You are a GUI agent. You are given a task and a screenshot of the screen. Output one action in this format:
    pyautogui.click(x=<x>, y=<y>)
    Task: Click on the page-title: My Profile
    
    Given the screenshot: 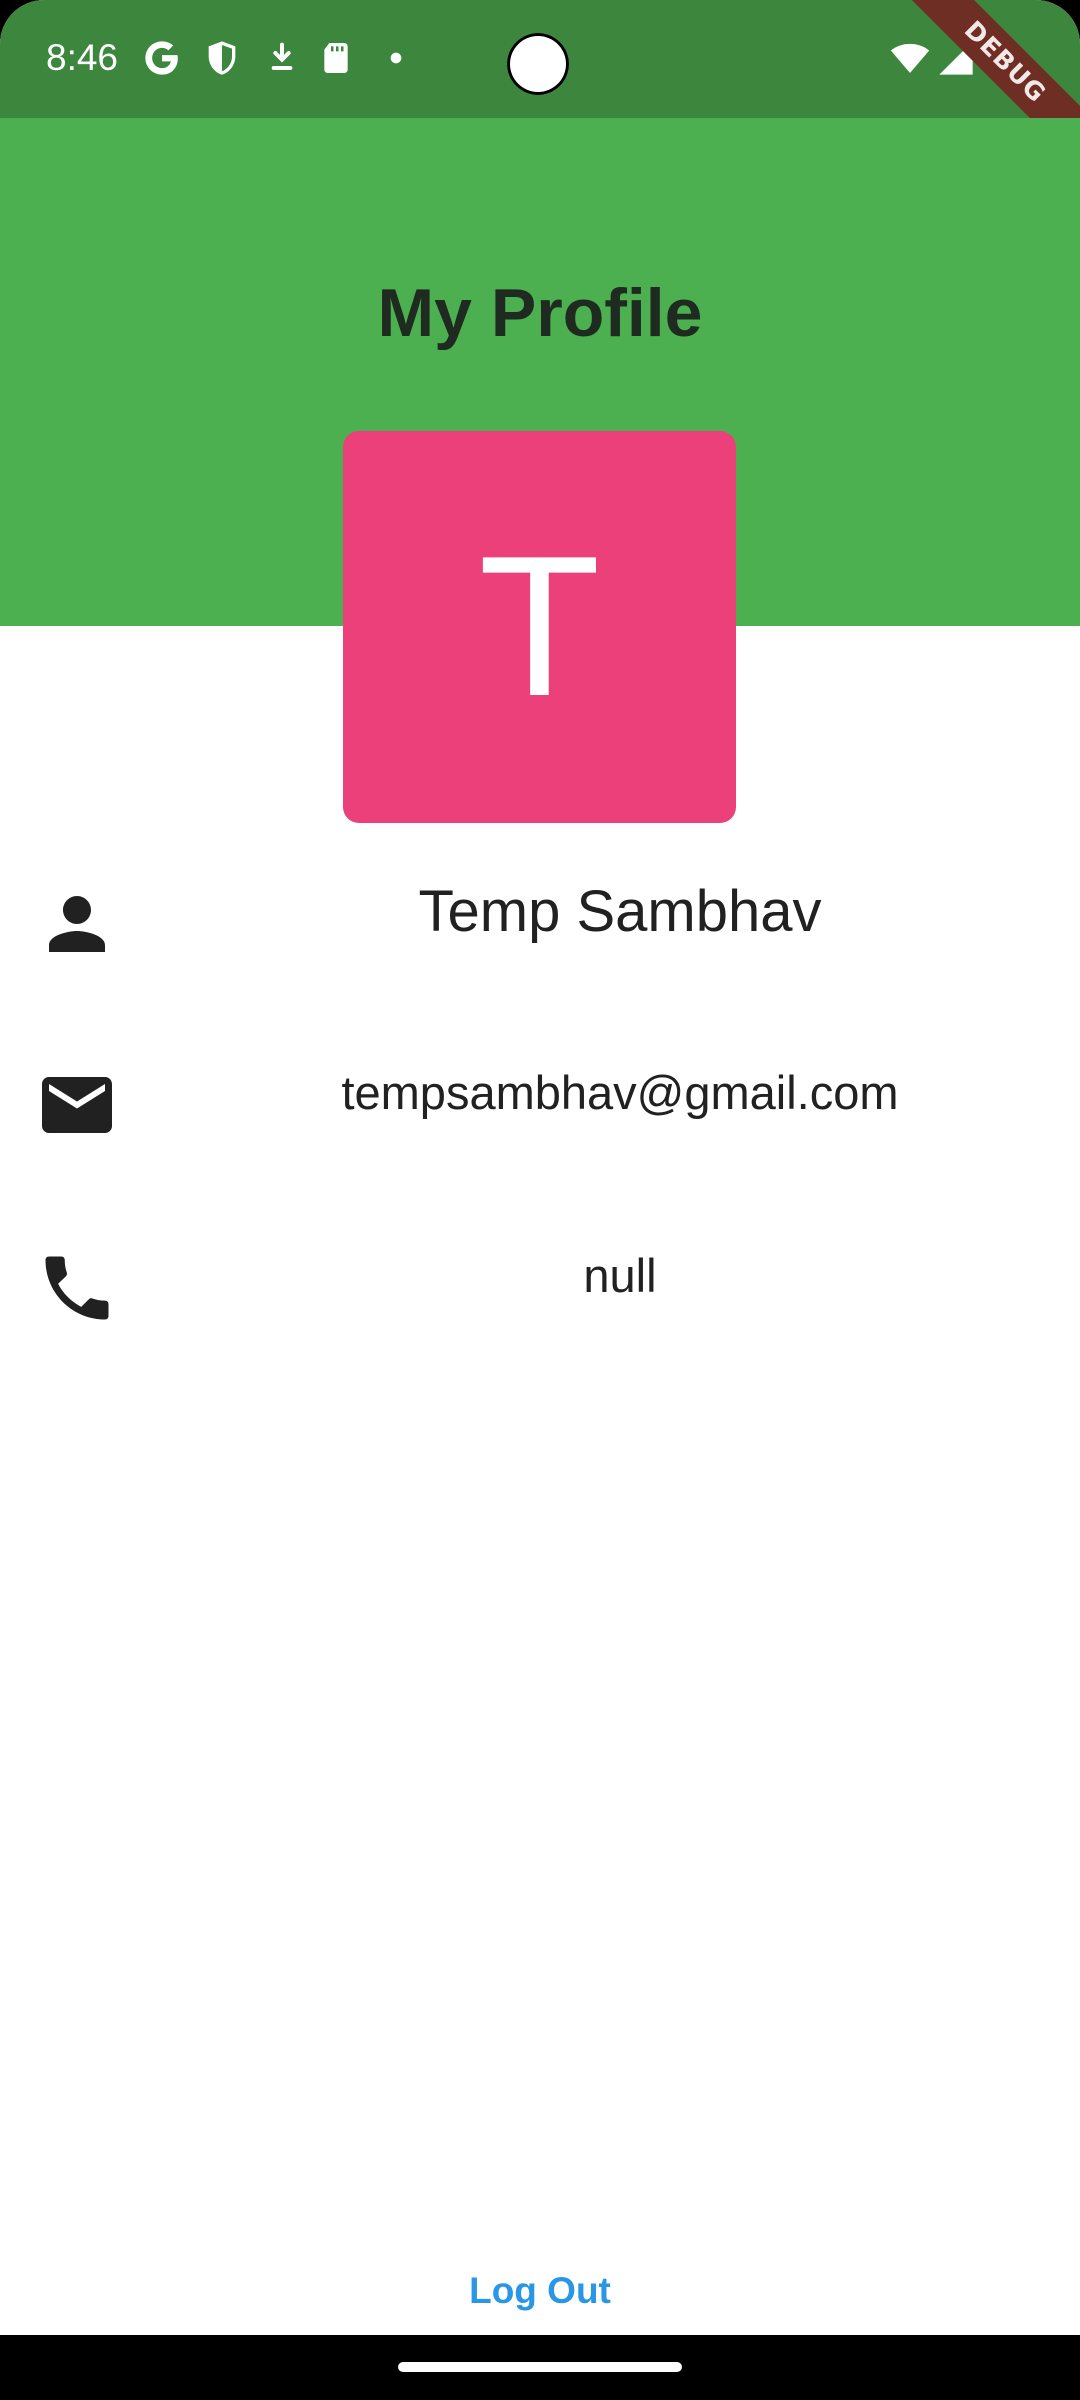 What is the action you would take?
    pyautogui.click(x=540, y=313)
    